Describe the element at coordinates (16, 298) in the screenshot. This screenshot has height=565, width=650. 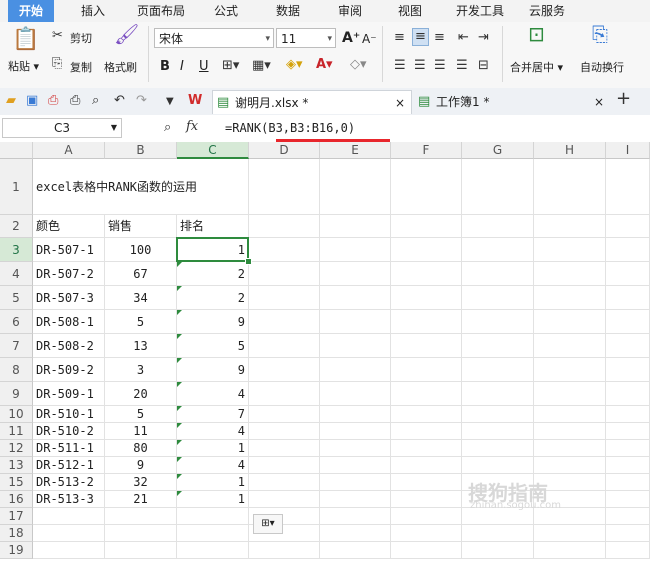
I see `row-header: 5` at that location.